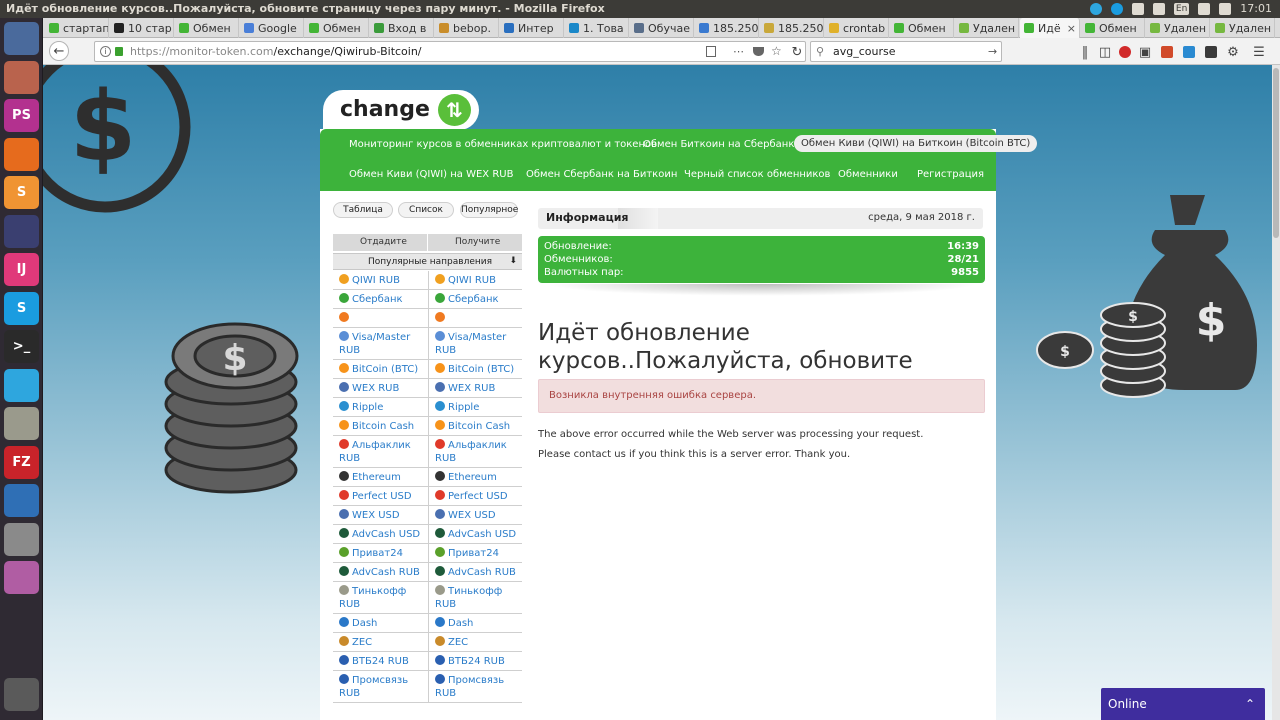 The image size is (1280, 720). What do you see at coordinates (380, 343) in the screenshot?
I see `give-currency-link: Visa/Master RUB` at bounding box center [380, 343].